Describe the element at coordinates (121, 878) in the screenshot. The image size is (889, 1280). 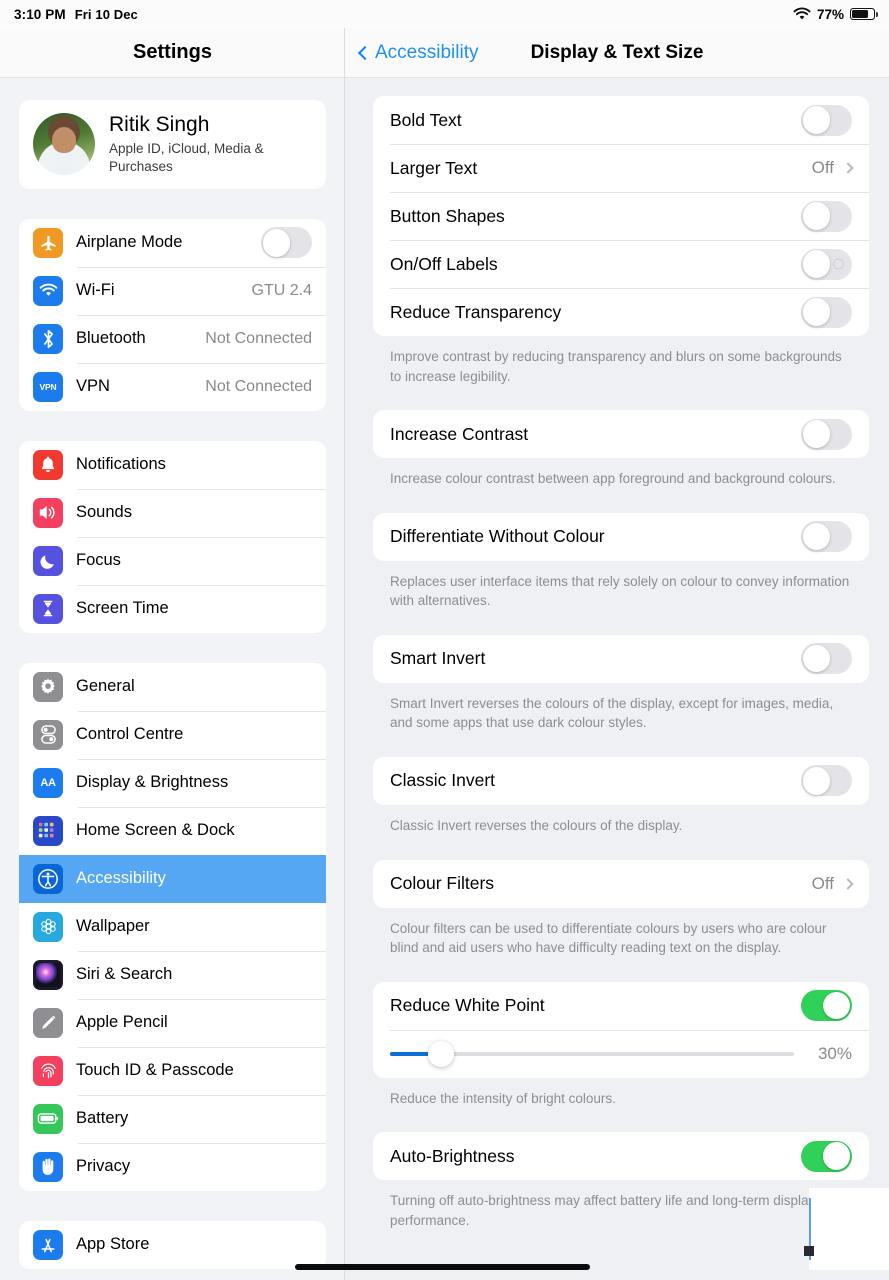
I see `sidebar-item-label: Accessibility` at that location.